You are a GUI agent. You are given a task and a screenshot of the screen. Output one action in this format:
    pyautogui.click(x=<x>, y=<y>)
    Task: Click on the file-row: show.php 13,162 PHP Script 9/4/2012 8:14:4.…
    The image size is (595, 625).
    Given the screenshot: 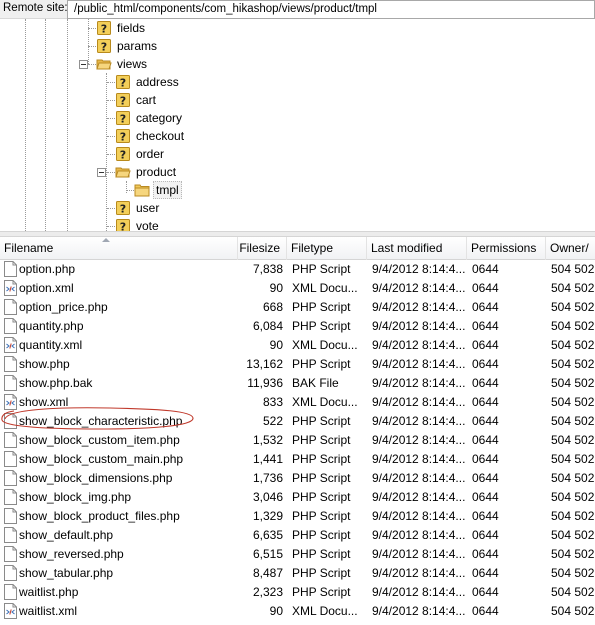 What is the action you would take?
    pyautogui.click(x=297, y=364)
    